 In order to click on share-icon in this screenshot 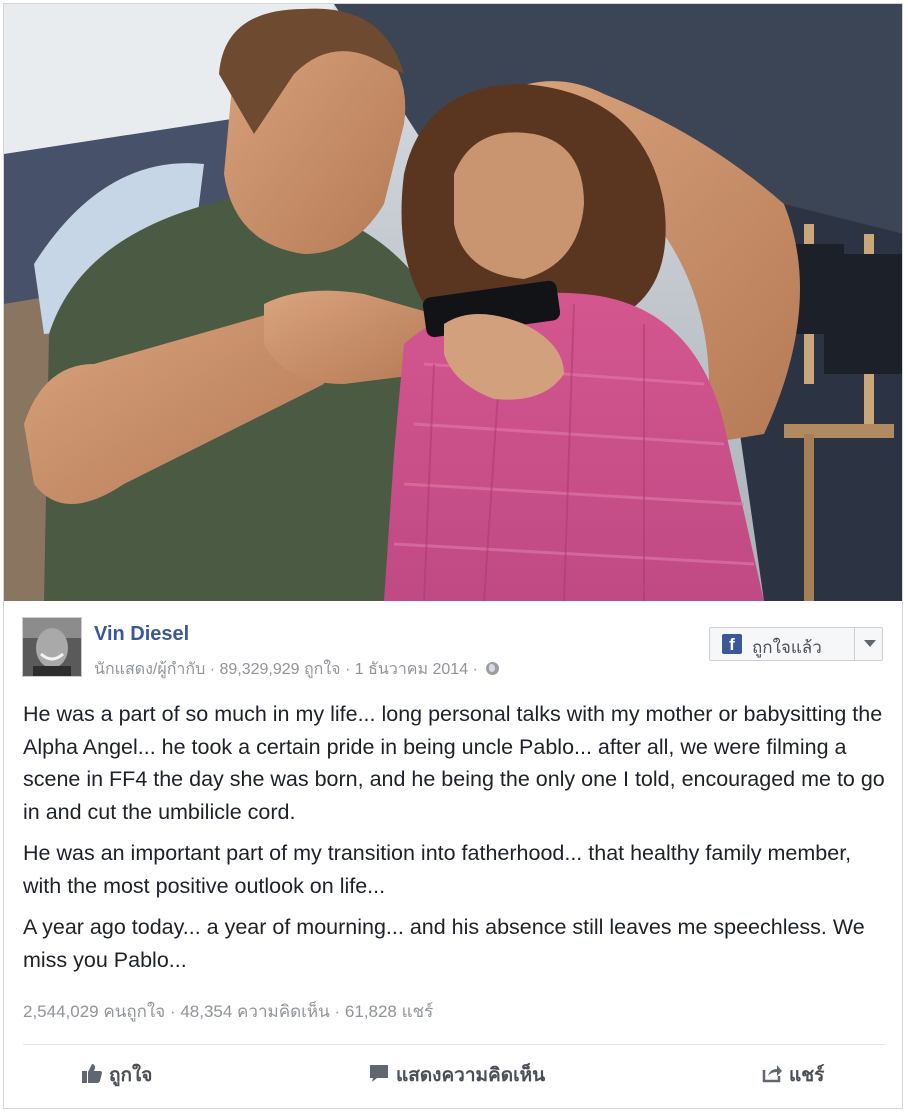, I will do `click(772, 1074)`.